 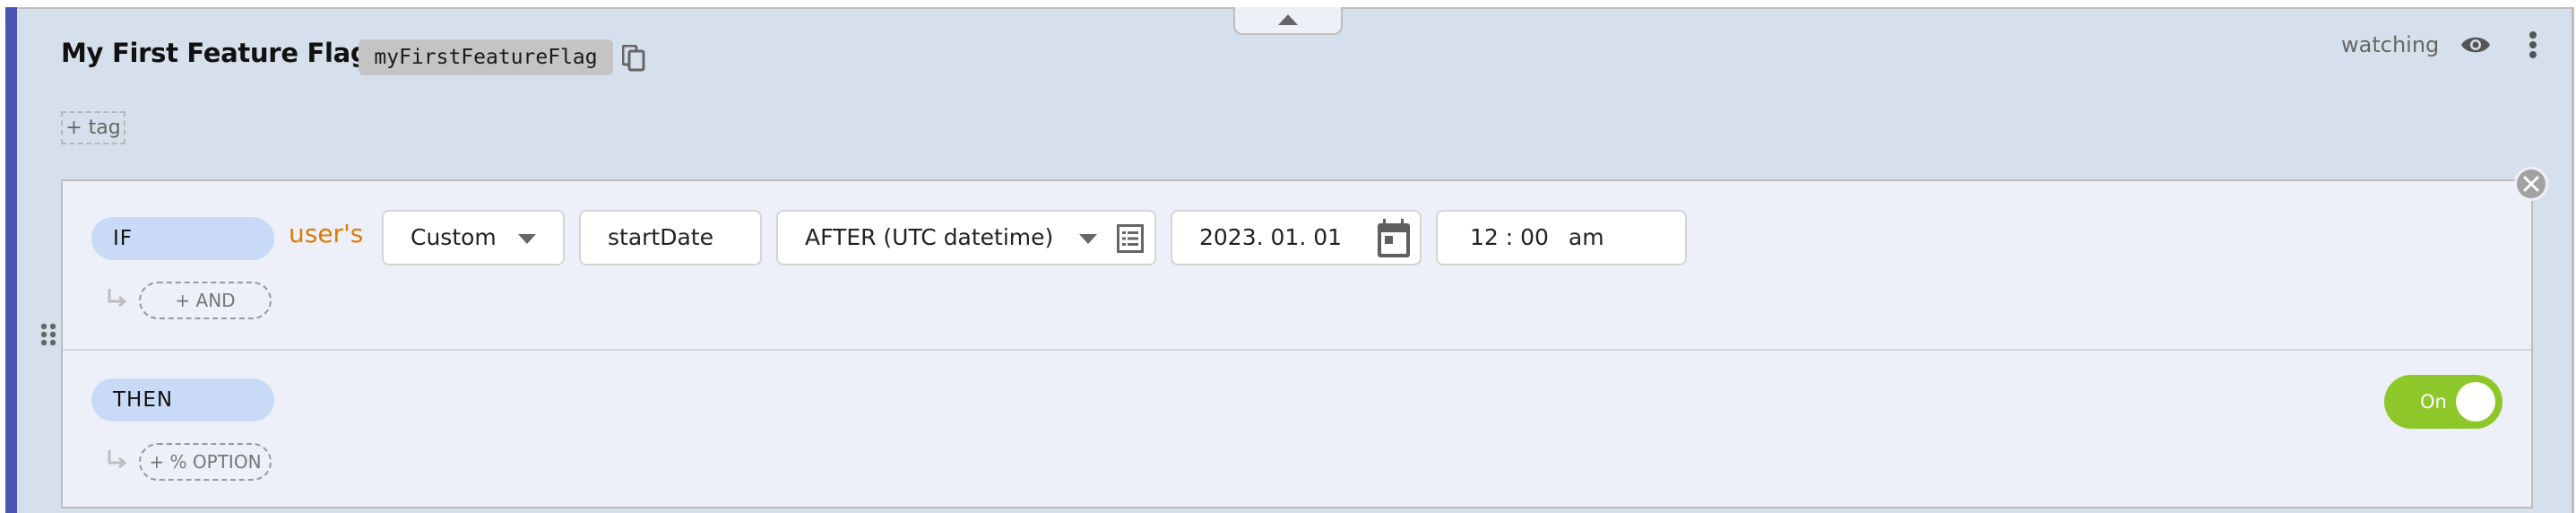 I want to click on calendar-icon, so click(x=1394, y=238).